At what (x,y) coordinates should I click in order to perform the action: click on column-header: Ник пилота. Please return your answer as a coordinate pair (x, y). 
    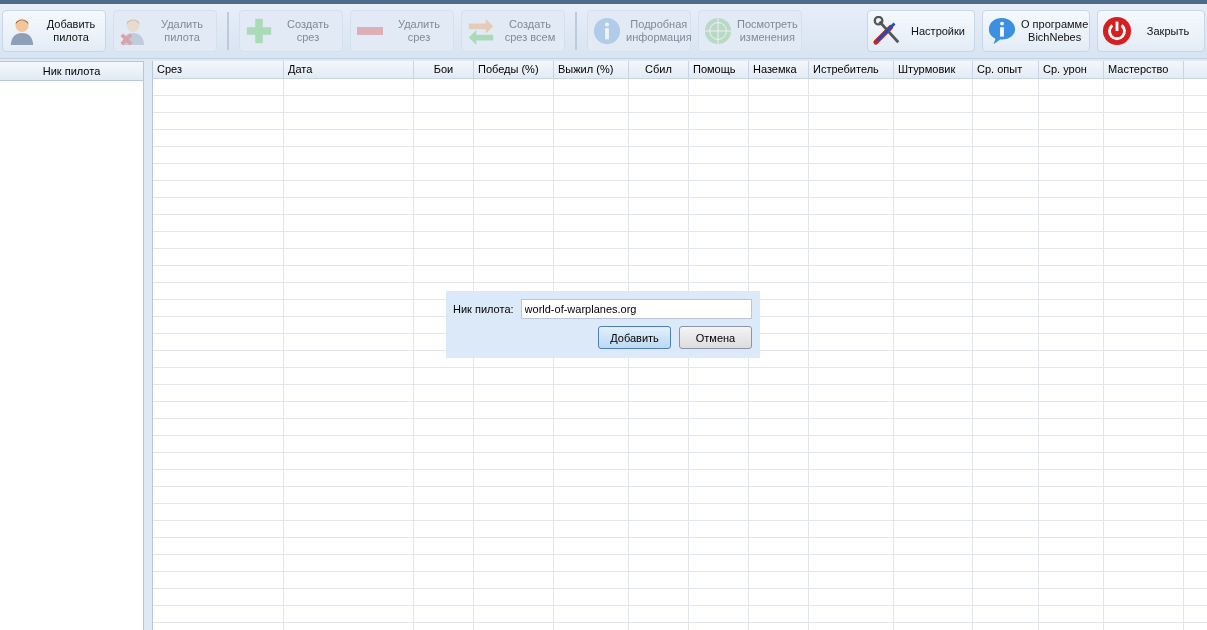
    Looking at the image, I should click on (71, 71).